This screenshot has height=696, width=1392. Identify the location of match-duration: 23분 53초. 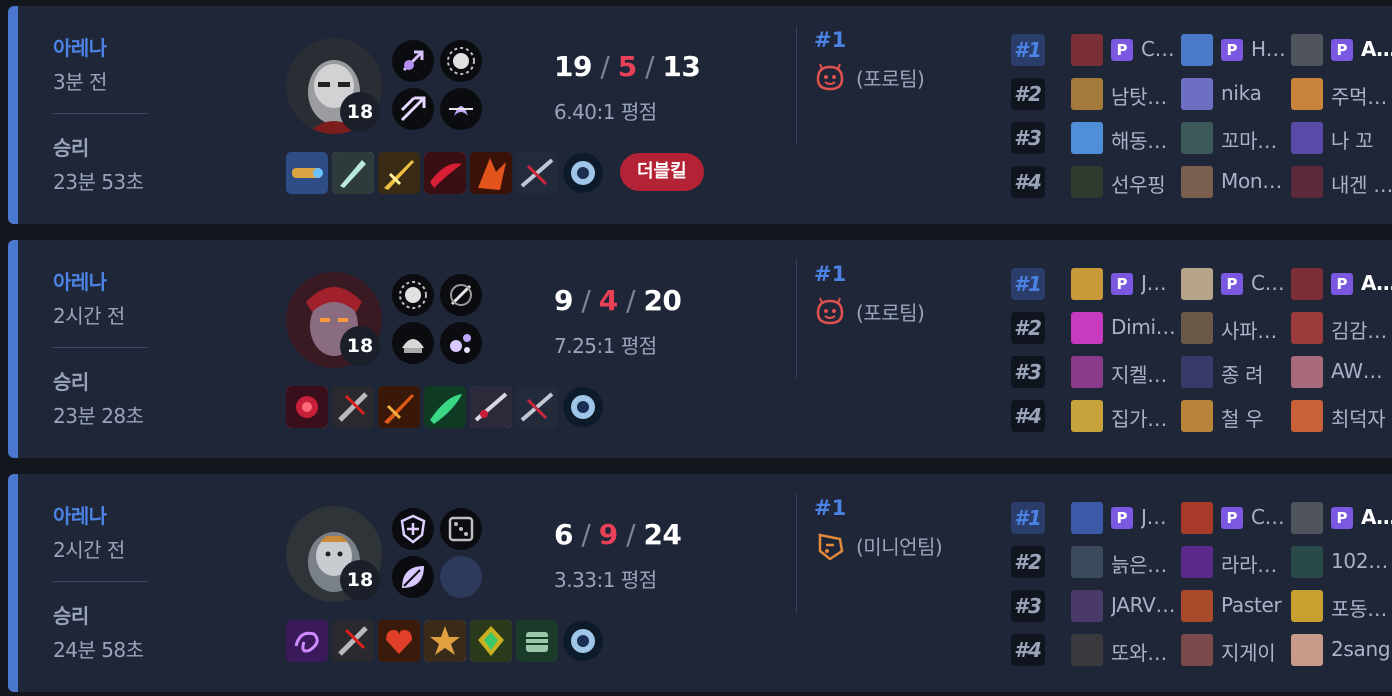
(98, 182).